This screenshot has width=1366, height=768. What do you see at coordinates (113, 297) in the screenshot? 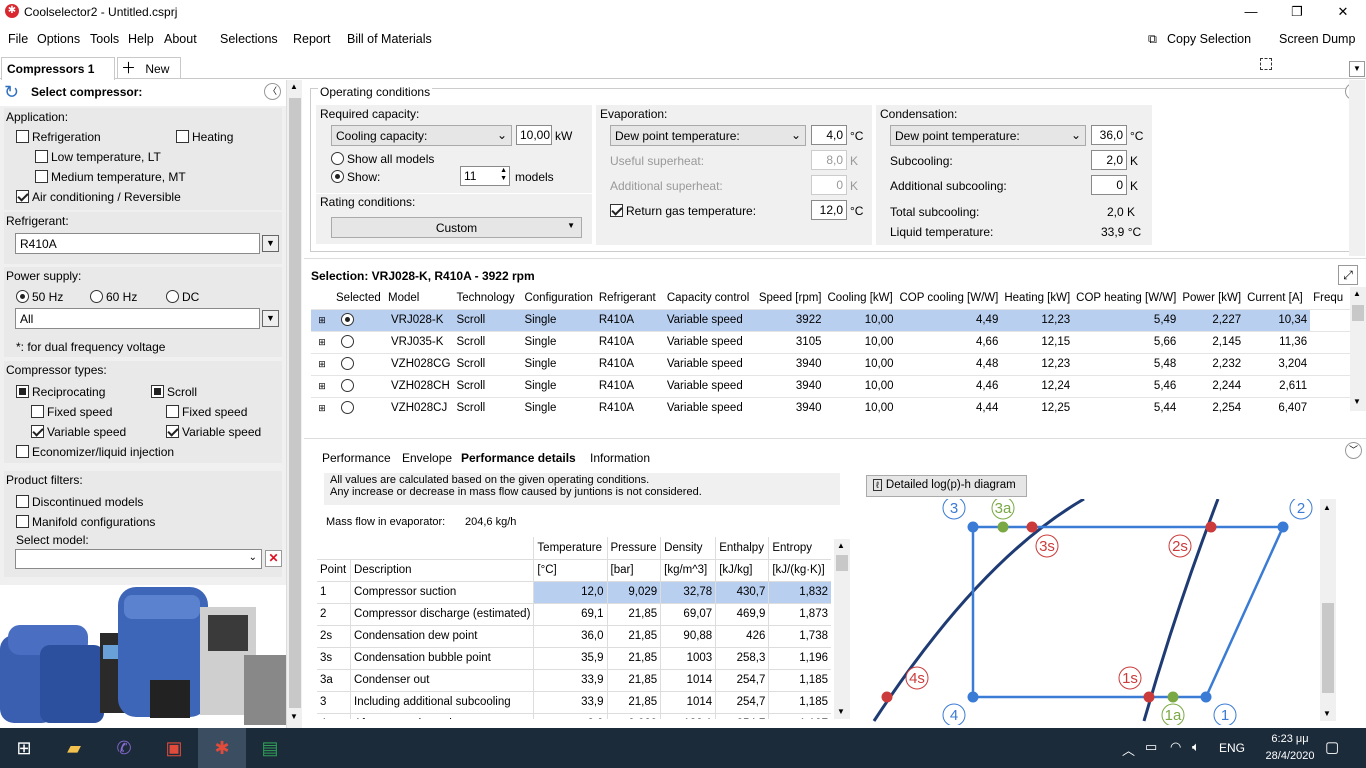
I see `60hz-radio: 60 Hz` at bounding box center [113, 297].